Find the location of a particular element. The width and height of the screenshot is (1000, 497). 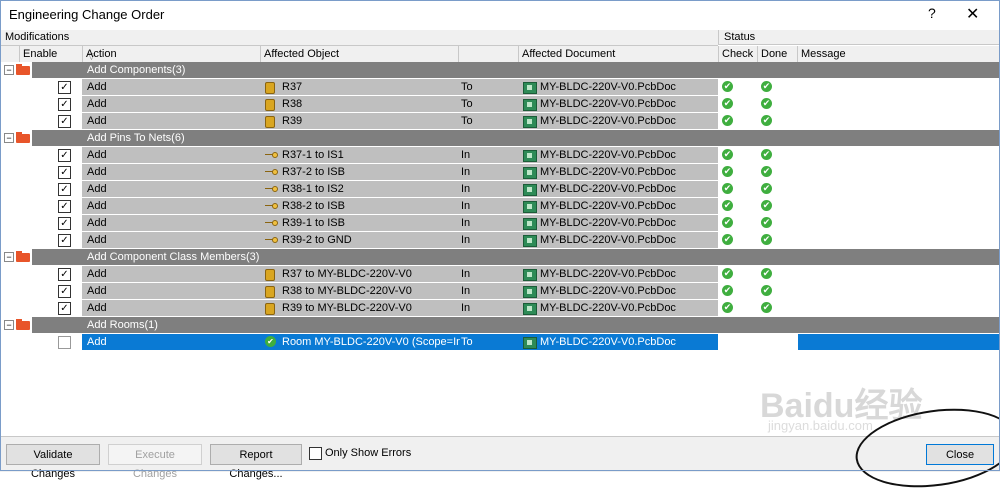

group-title: Add Pins To Nets(6) is located at coordinates (136, 138).